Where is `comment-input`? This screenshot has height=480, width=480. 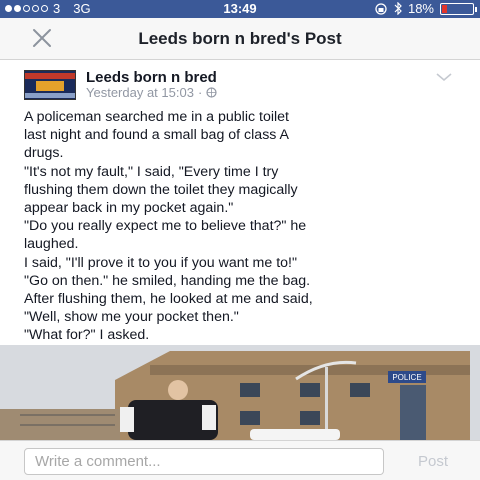 comment-input is located at coordinates (204, 461).